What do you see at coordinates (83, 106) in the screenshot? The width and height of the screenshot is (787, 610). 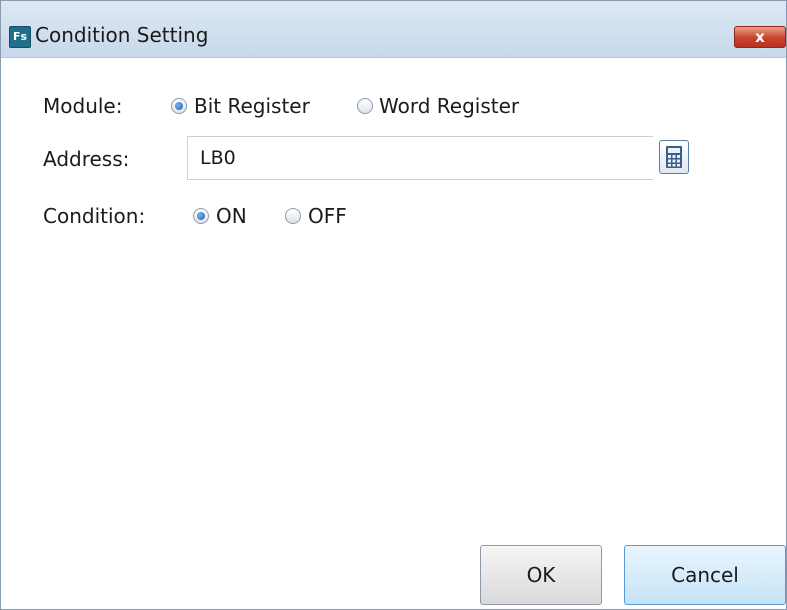 I see `module-label: Module:` at bounding box center [83, 106].